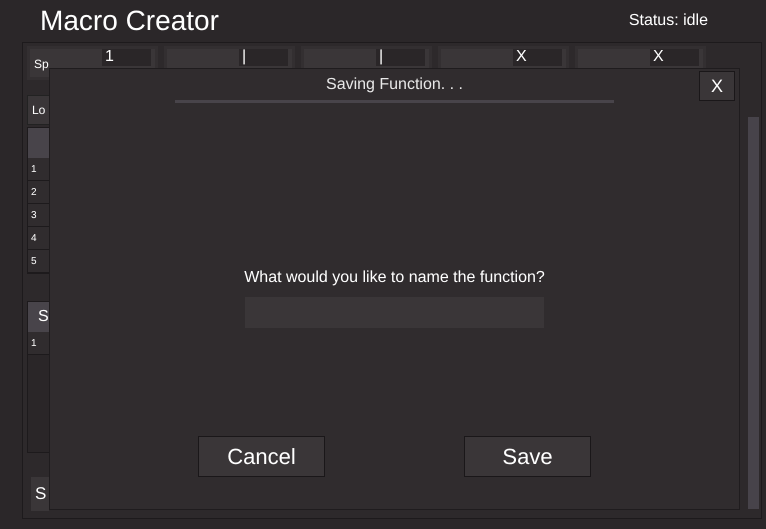 Image resolution: width=766 pixels, height=529 pixels. What do you see at coordinates (261, 456) in the screenshot?
I see `cancel-button: Cancel` at bounding box center [261, 456].